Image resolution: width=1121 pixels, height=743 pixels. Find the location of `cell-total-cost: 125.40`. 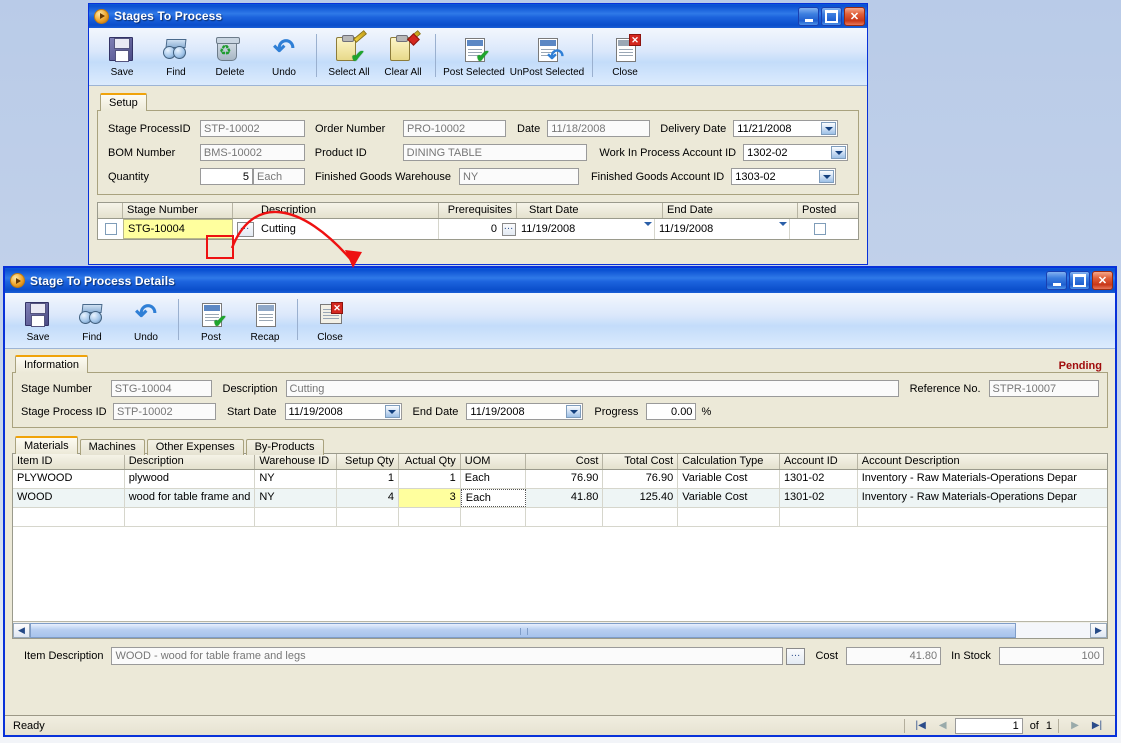

cell-total-cost: 125.40 is located at coordinates (641, 498).